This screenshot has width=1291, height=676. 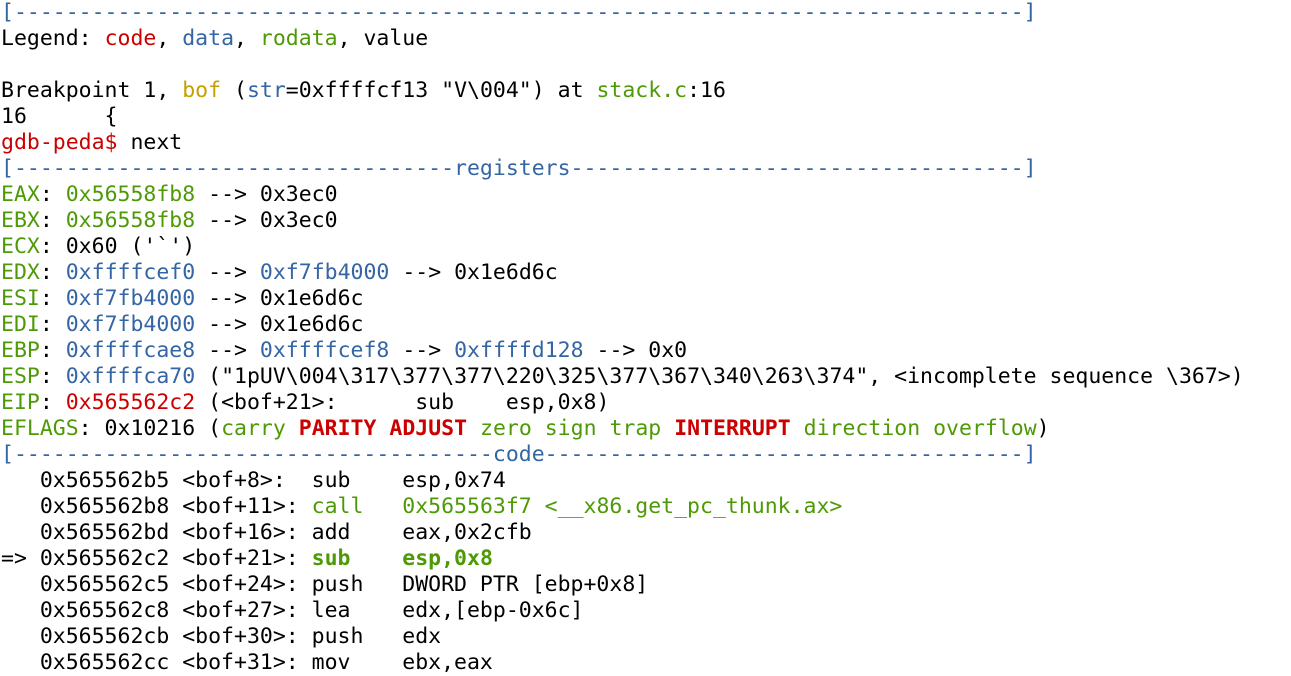 I want to click on text-segment: sub esp,0x8, so click(x=402, y=558).